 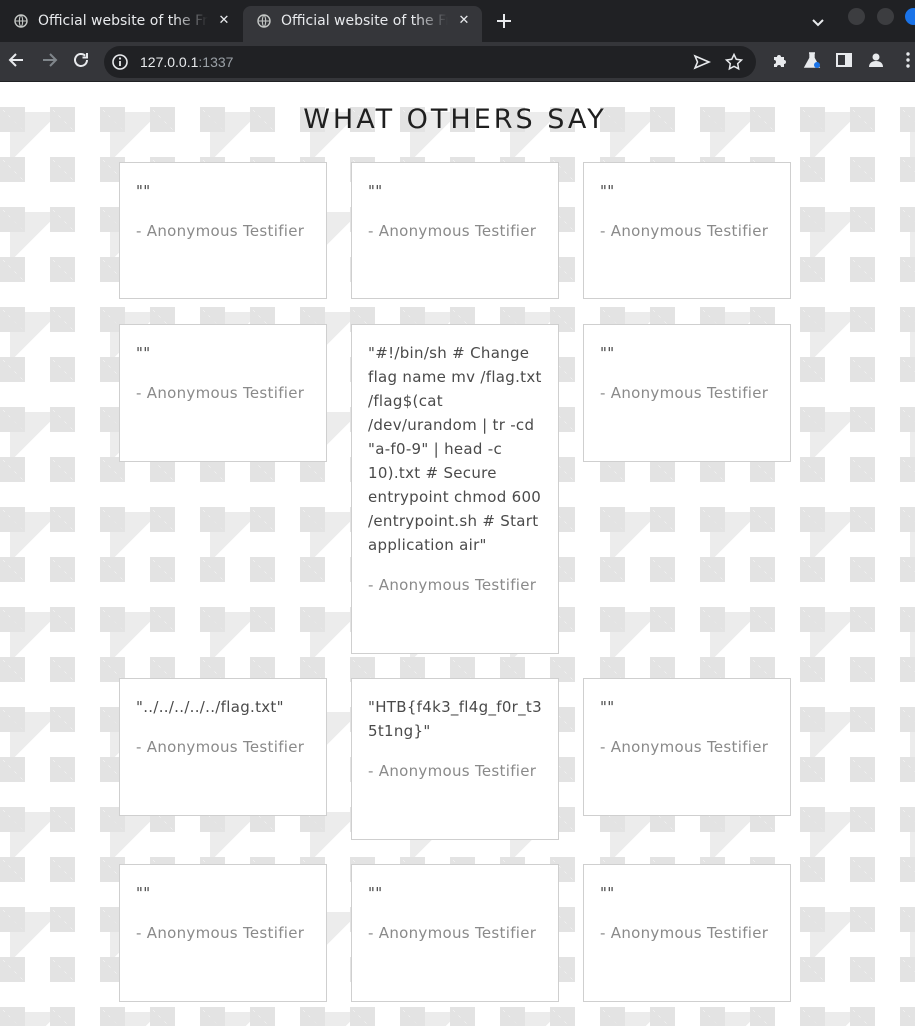 I want to click on profile-icon, so click(x=876, y=60).